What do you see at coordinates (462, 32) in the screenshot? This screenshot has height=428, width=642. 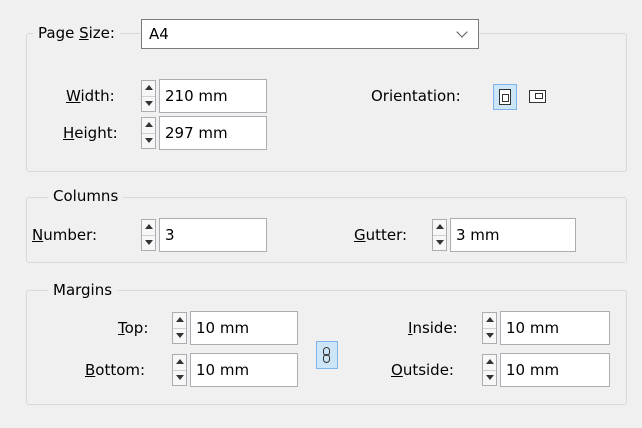 I see `chevron-down-icon` at bounding box center [462, 32].